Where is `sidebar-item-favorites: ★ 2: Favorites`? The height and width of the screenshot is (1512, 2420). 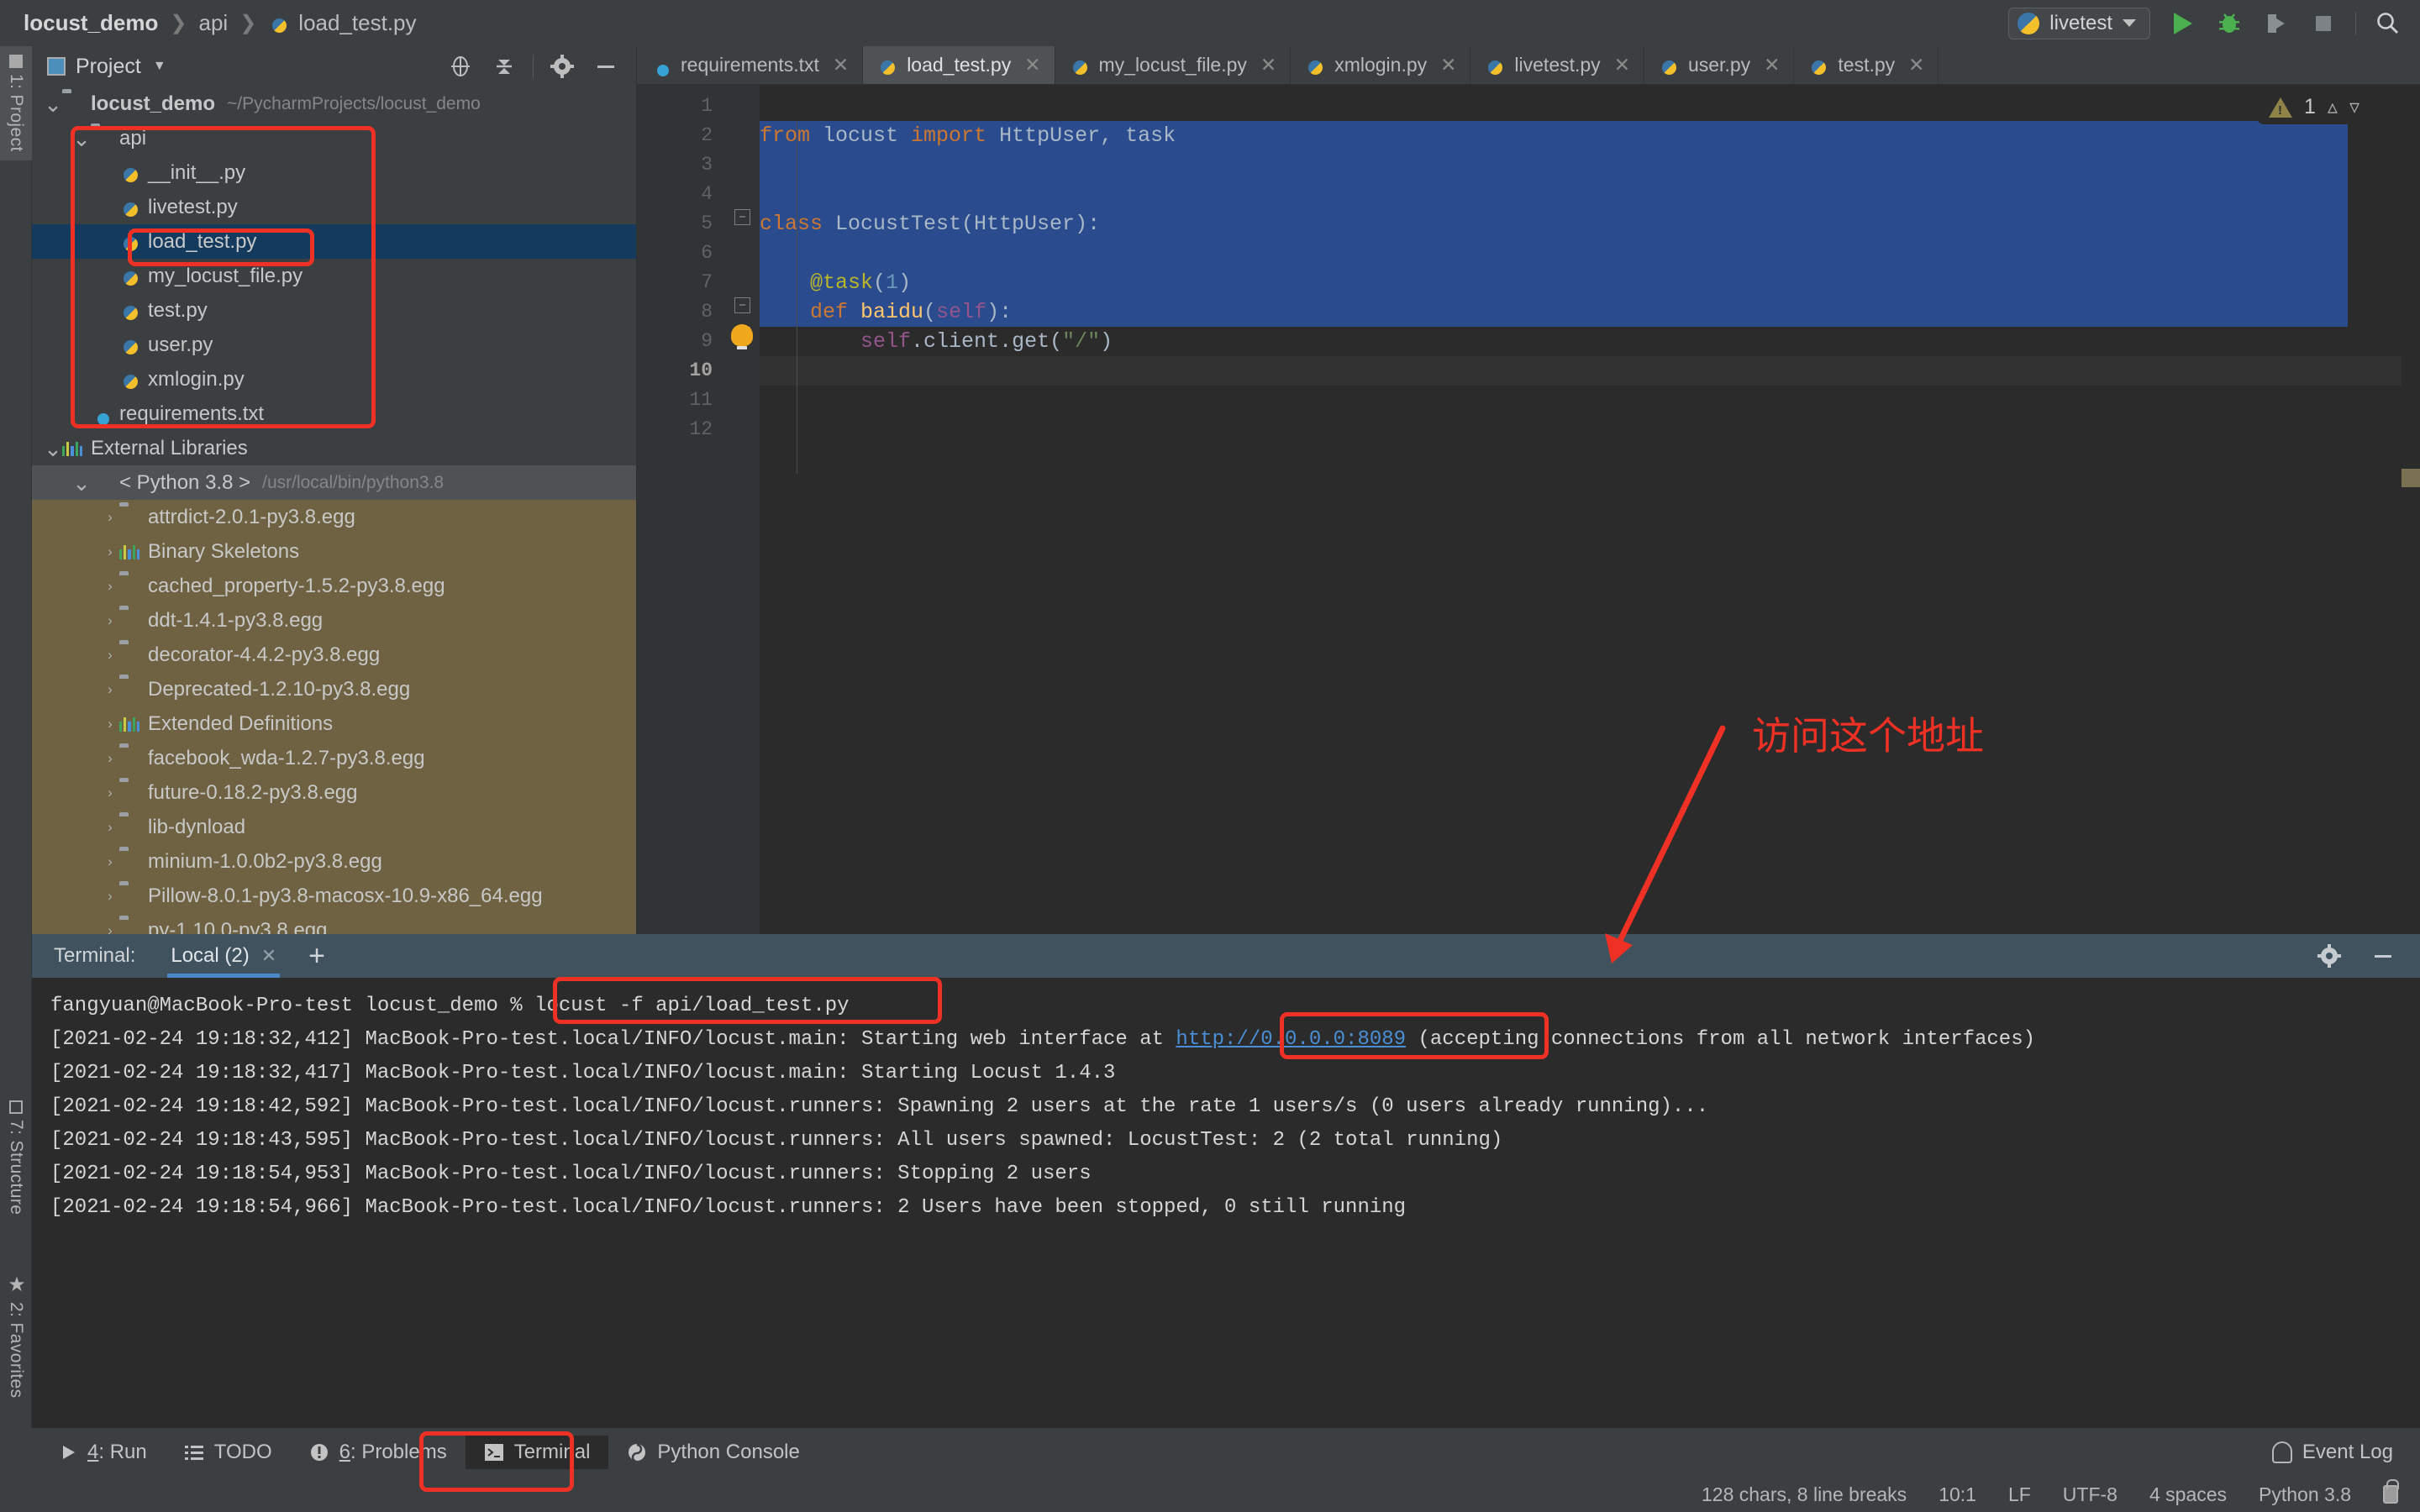 sidebar-item-favorites: ★ 2: Favorites is located at coordinates (16, 1335).